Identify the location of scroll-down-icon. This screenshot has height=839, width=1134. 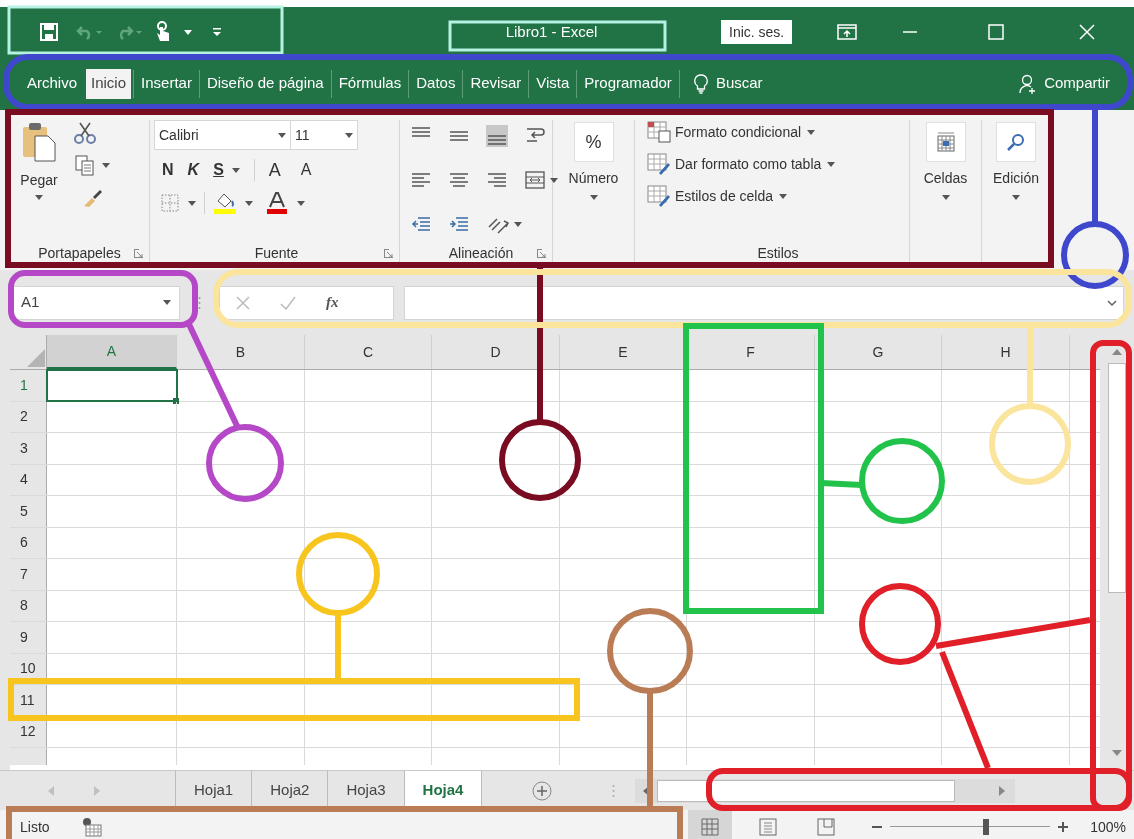
(1117, 753).